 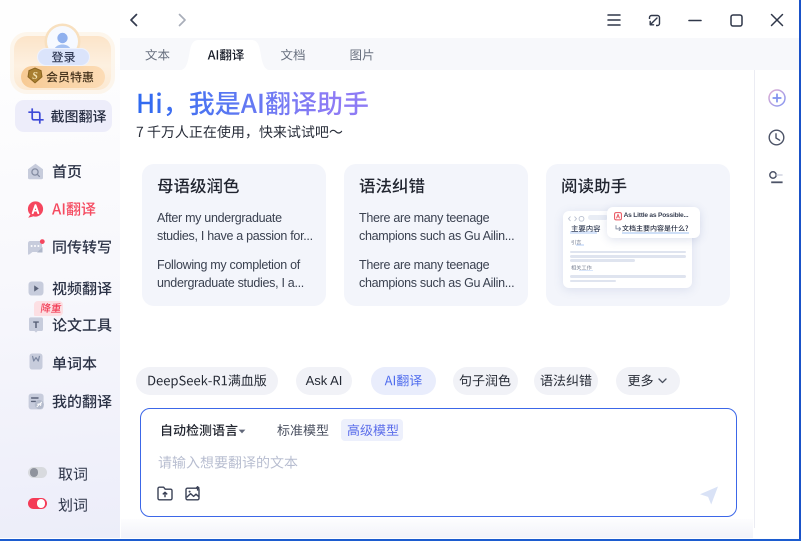 What do you see at coordinates (35, 76) in the screenshot?
I see `svg-text: S` at bounding box center [35, 76].